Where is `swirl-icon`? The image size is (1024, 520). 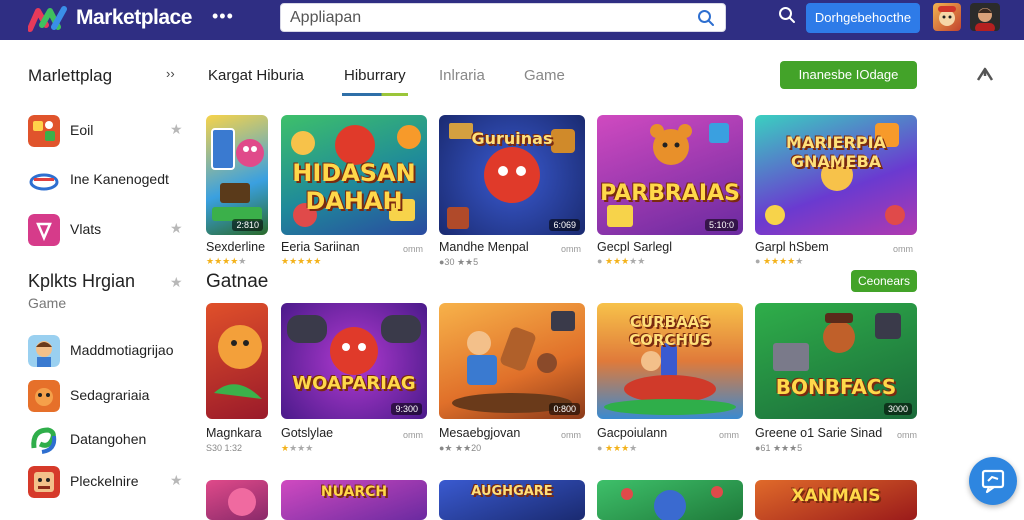 swirl-icon is located at coordinates (44, 440).